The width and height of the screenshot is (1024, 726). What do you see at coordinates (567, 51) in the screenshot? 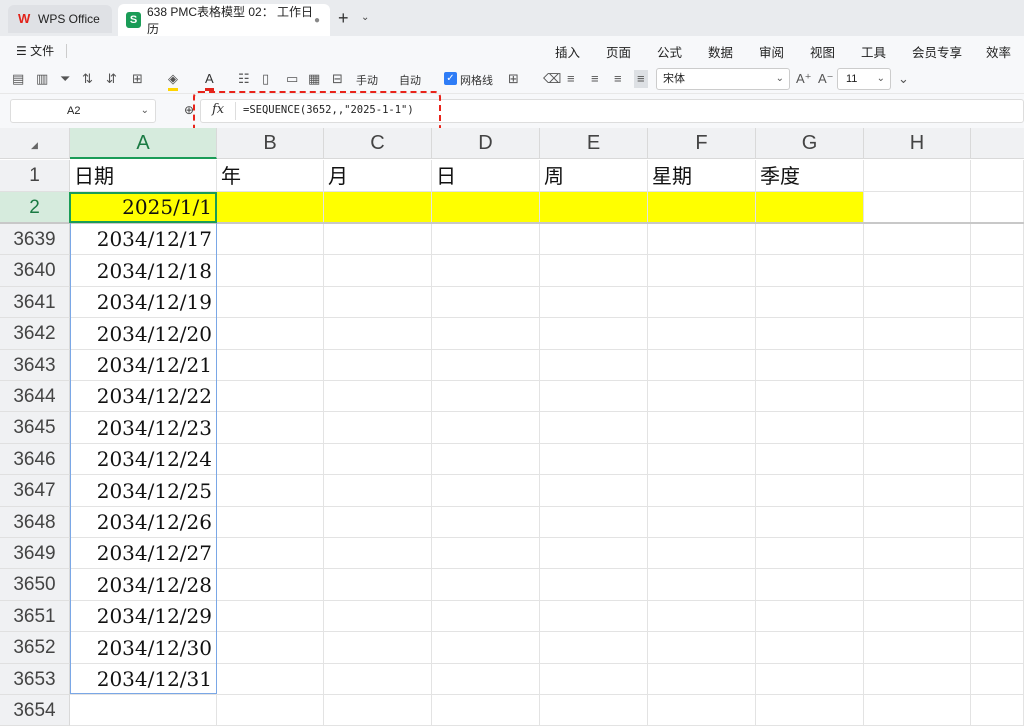
I see `menu-insert: 插入` at bounding box center [567, 51].